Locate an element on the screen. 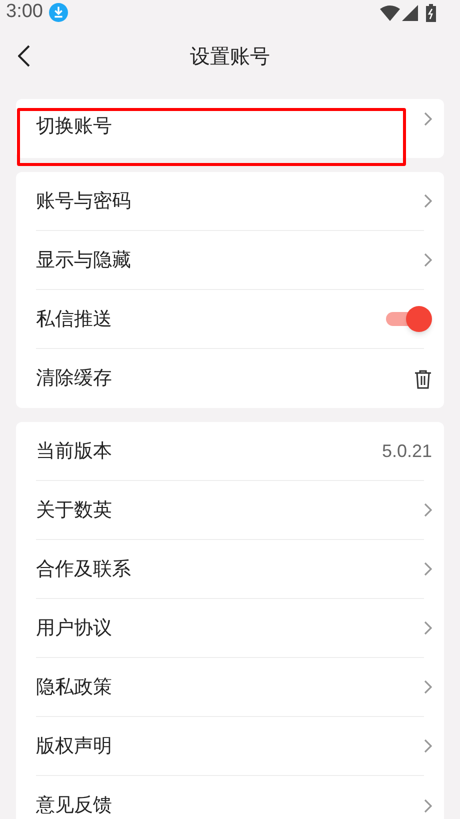  wifi-icon is located at coordinates (390, 12).